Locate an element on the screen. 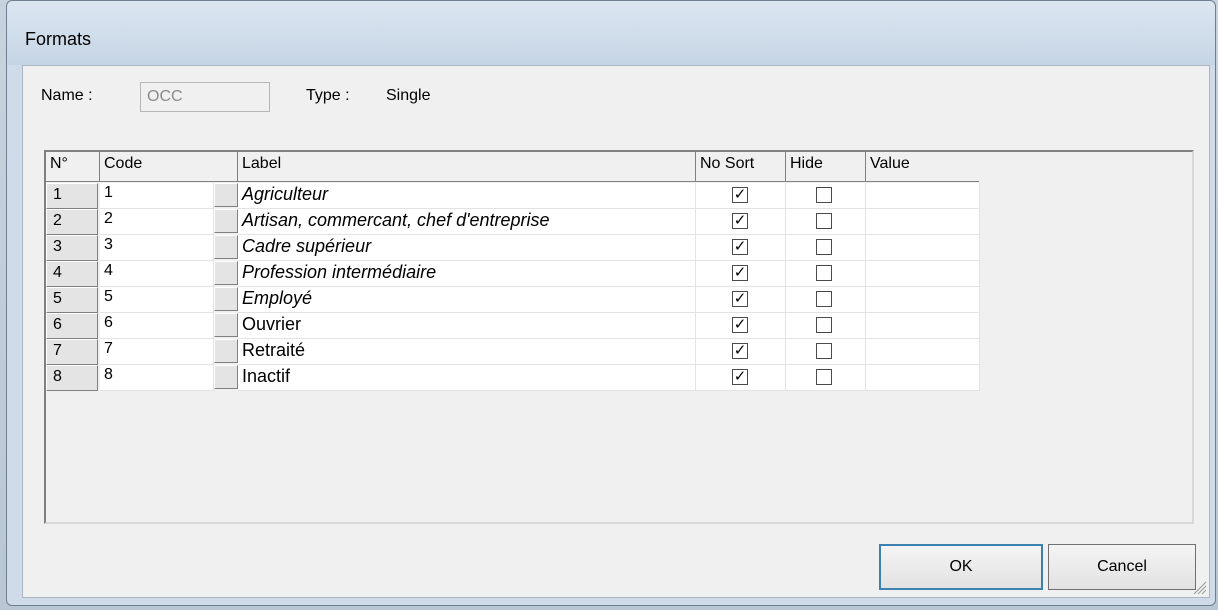  row-number-button: 8 is located at coordinates (72, 378).